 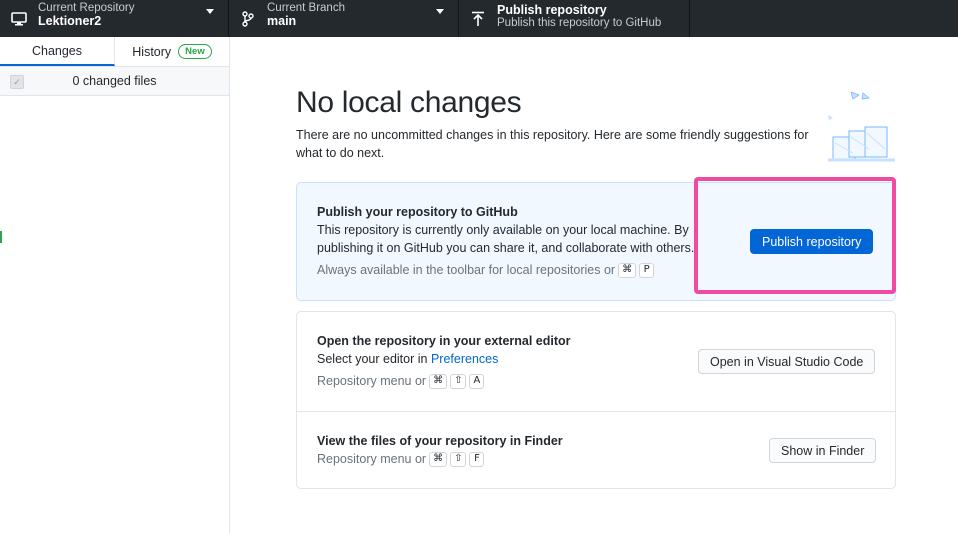 What do you see at coordinates (19, 19) in the screenshot?
I see `desktop-icon` at bounding box center [19, 19].